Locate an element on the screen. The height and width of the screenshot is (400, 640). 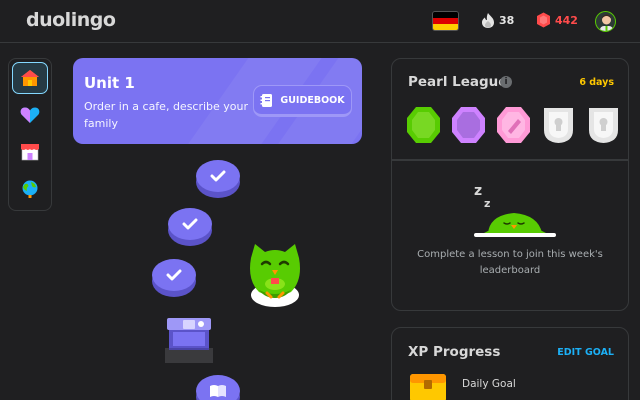
avatar-icon is located at coordinates (606, 22).